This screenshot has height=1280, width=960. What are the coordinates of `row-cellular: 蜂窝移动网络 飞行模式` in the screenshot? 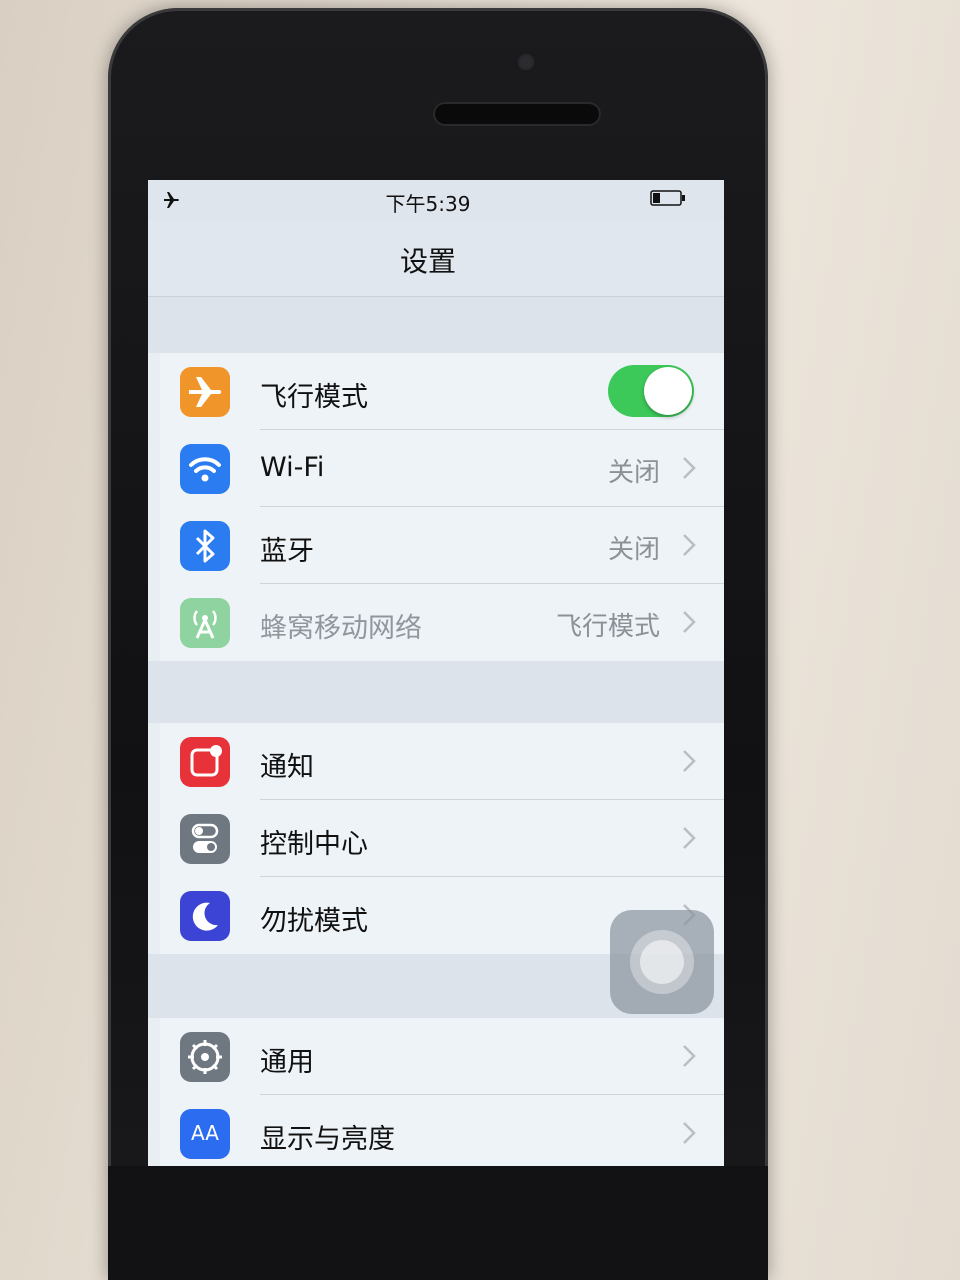 It's located at (442, 622).